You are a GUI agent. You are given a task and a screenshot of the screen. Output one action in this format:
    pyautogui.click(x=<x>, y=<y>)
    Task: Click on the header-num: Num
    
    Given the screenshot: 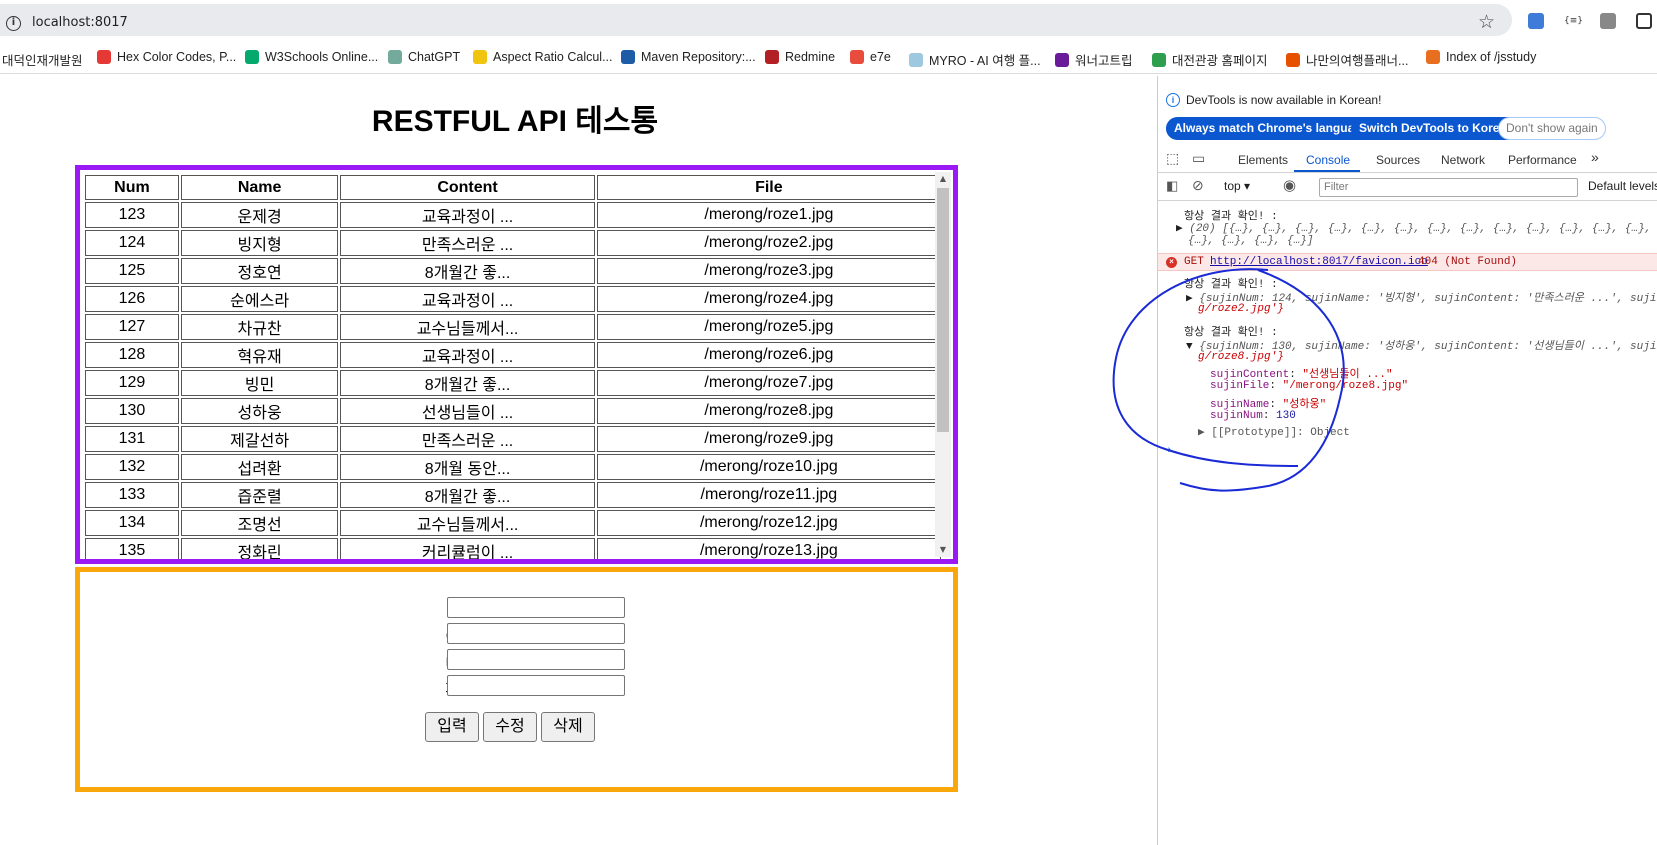 What is the action you would take?
    pyautogui.click(x=132, y=187)
    